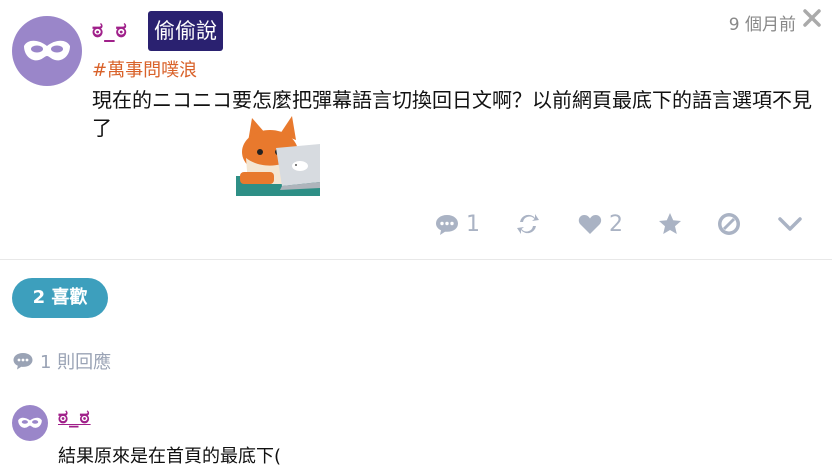  Describe the element at coordinates (144, 69) in the screenshot. I see `post-tag: #萬事問噗浪` at that location.